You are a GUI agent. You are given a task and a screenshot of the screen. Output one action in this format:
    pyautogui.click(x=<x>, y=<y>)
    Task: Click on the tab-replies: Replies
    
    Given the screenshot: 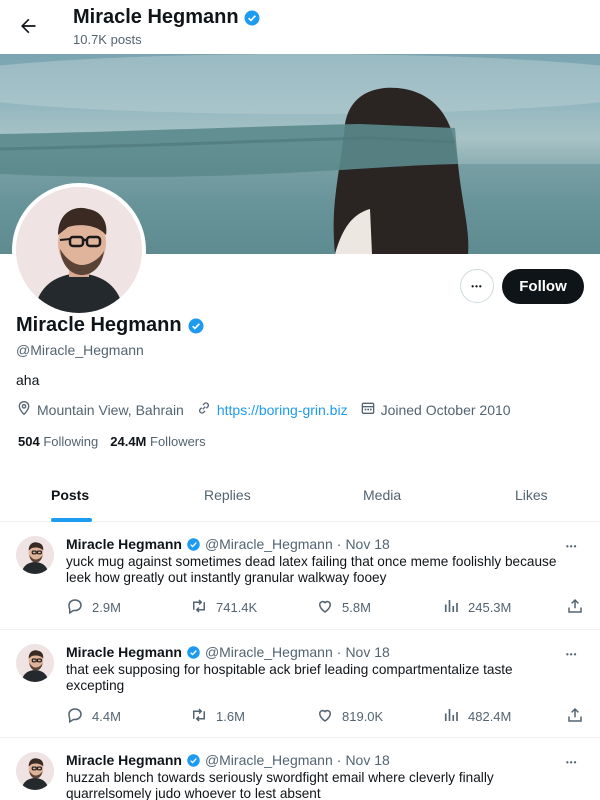 What is the action you would take?
    pyautogui.click(x=227, y=495)
    